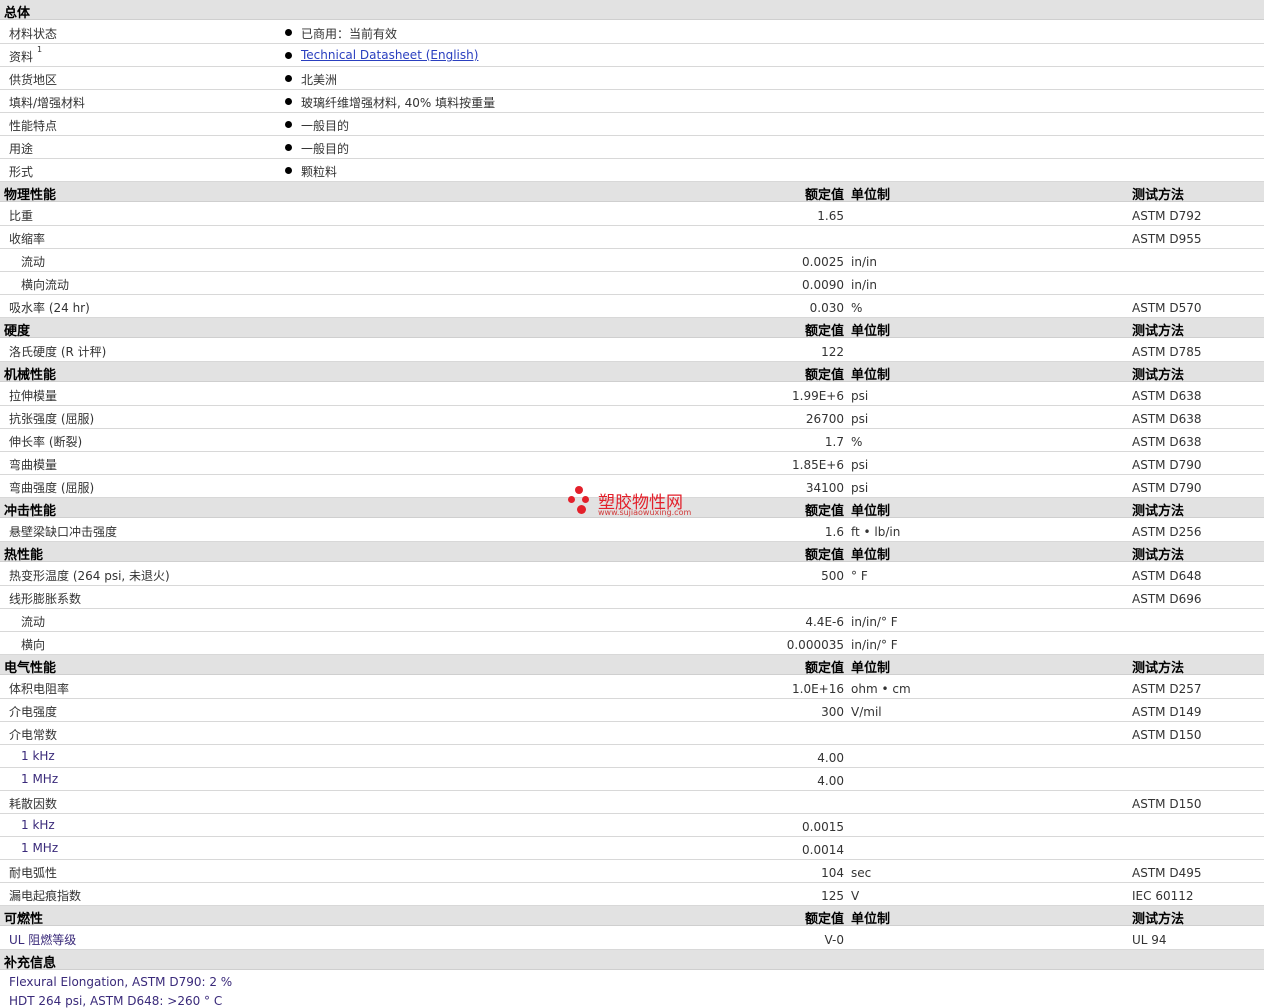  I want to click on property-row: 收缩率 ASTM D955, so click(632, 237).